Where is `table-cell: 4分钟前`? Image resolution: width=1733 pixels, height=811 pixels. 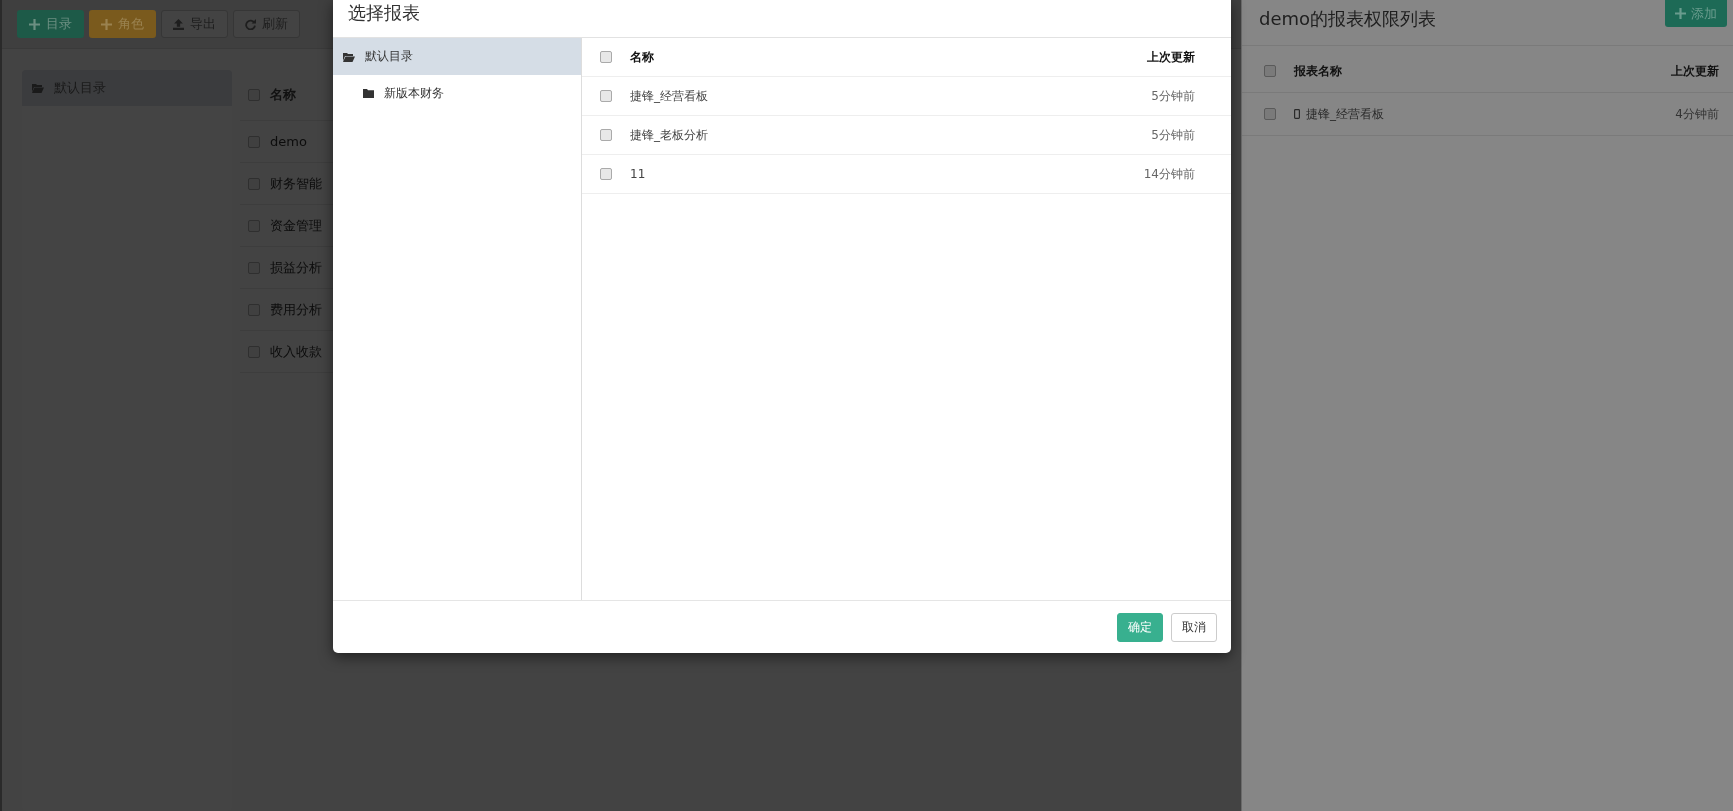 table-cell: 4分钟前 is located at coordinates (1697, 114).